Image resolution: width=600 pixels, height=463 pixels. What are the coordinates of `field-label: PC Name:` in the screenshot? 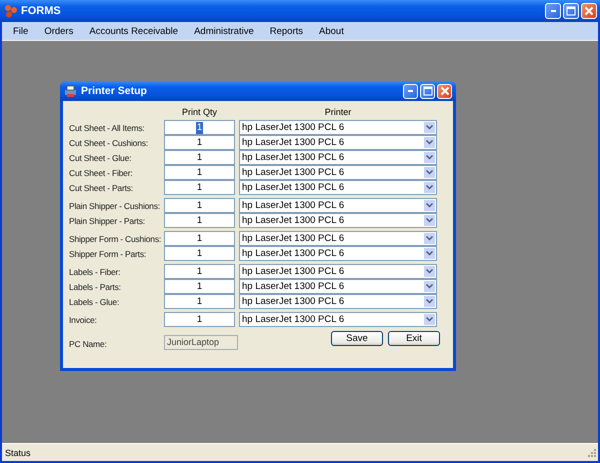 It's located at (88, 344).